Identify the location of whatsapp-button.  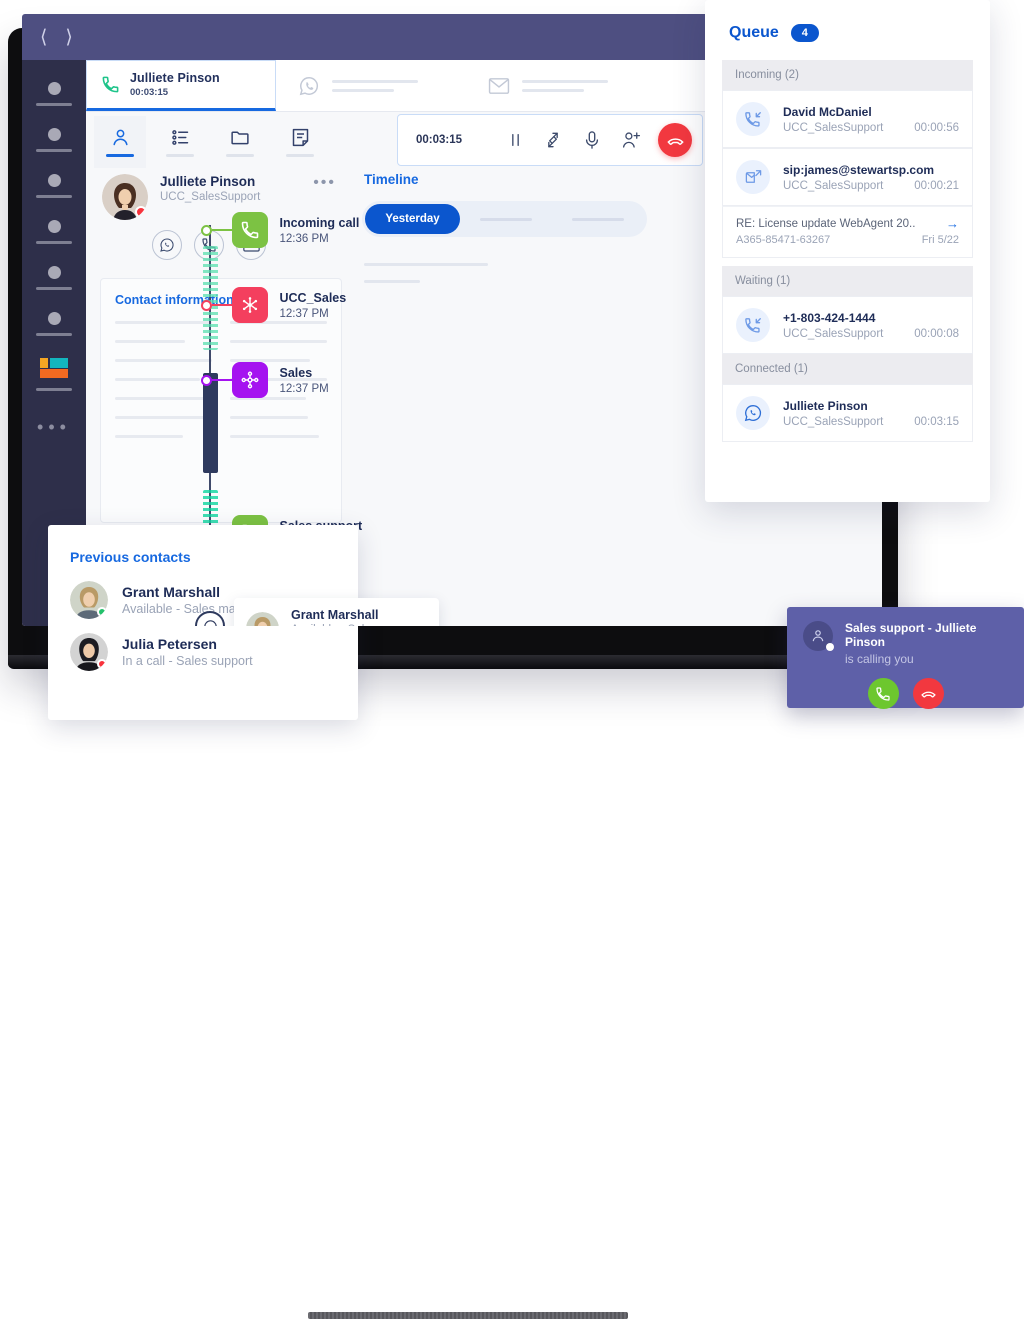
(167, 245).